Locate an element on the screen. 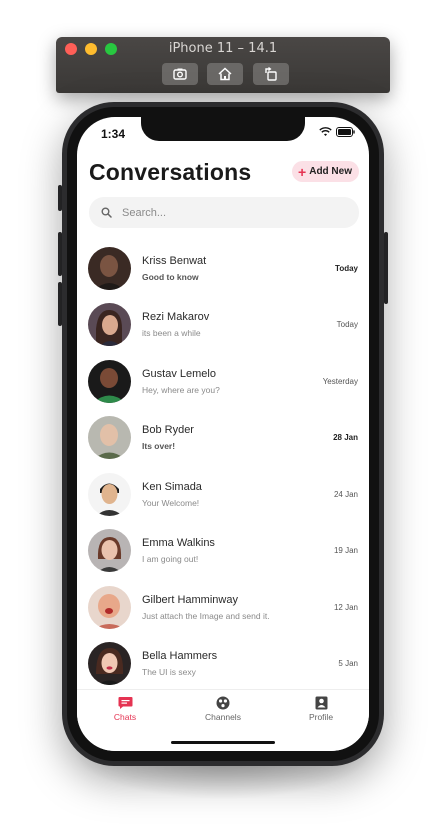  status-time: 1:34 is located at coordinates (113, 134).